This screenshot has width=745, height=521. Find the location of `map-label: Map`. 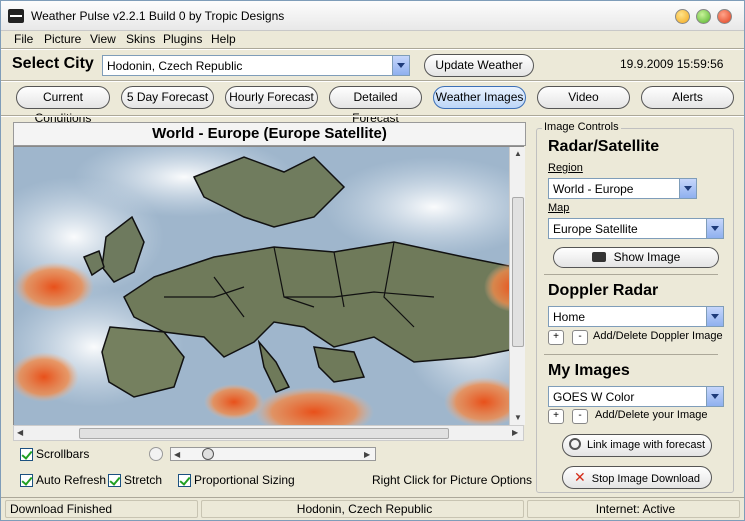

map-label: Map is located at coordinates (559, 208).